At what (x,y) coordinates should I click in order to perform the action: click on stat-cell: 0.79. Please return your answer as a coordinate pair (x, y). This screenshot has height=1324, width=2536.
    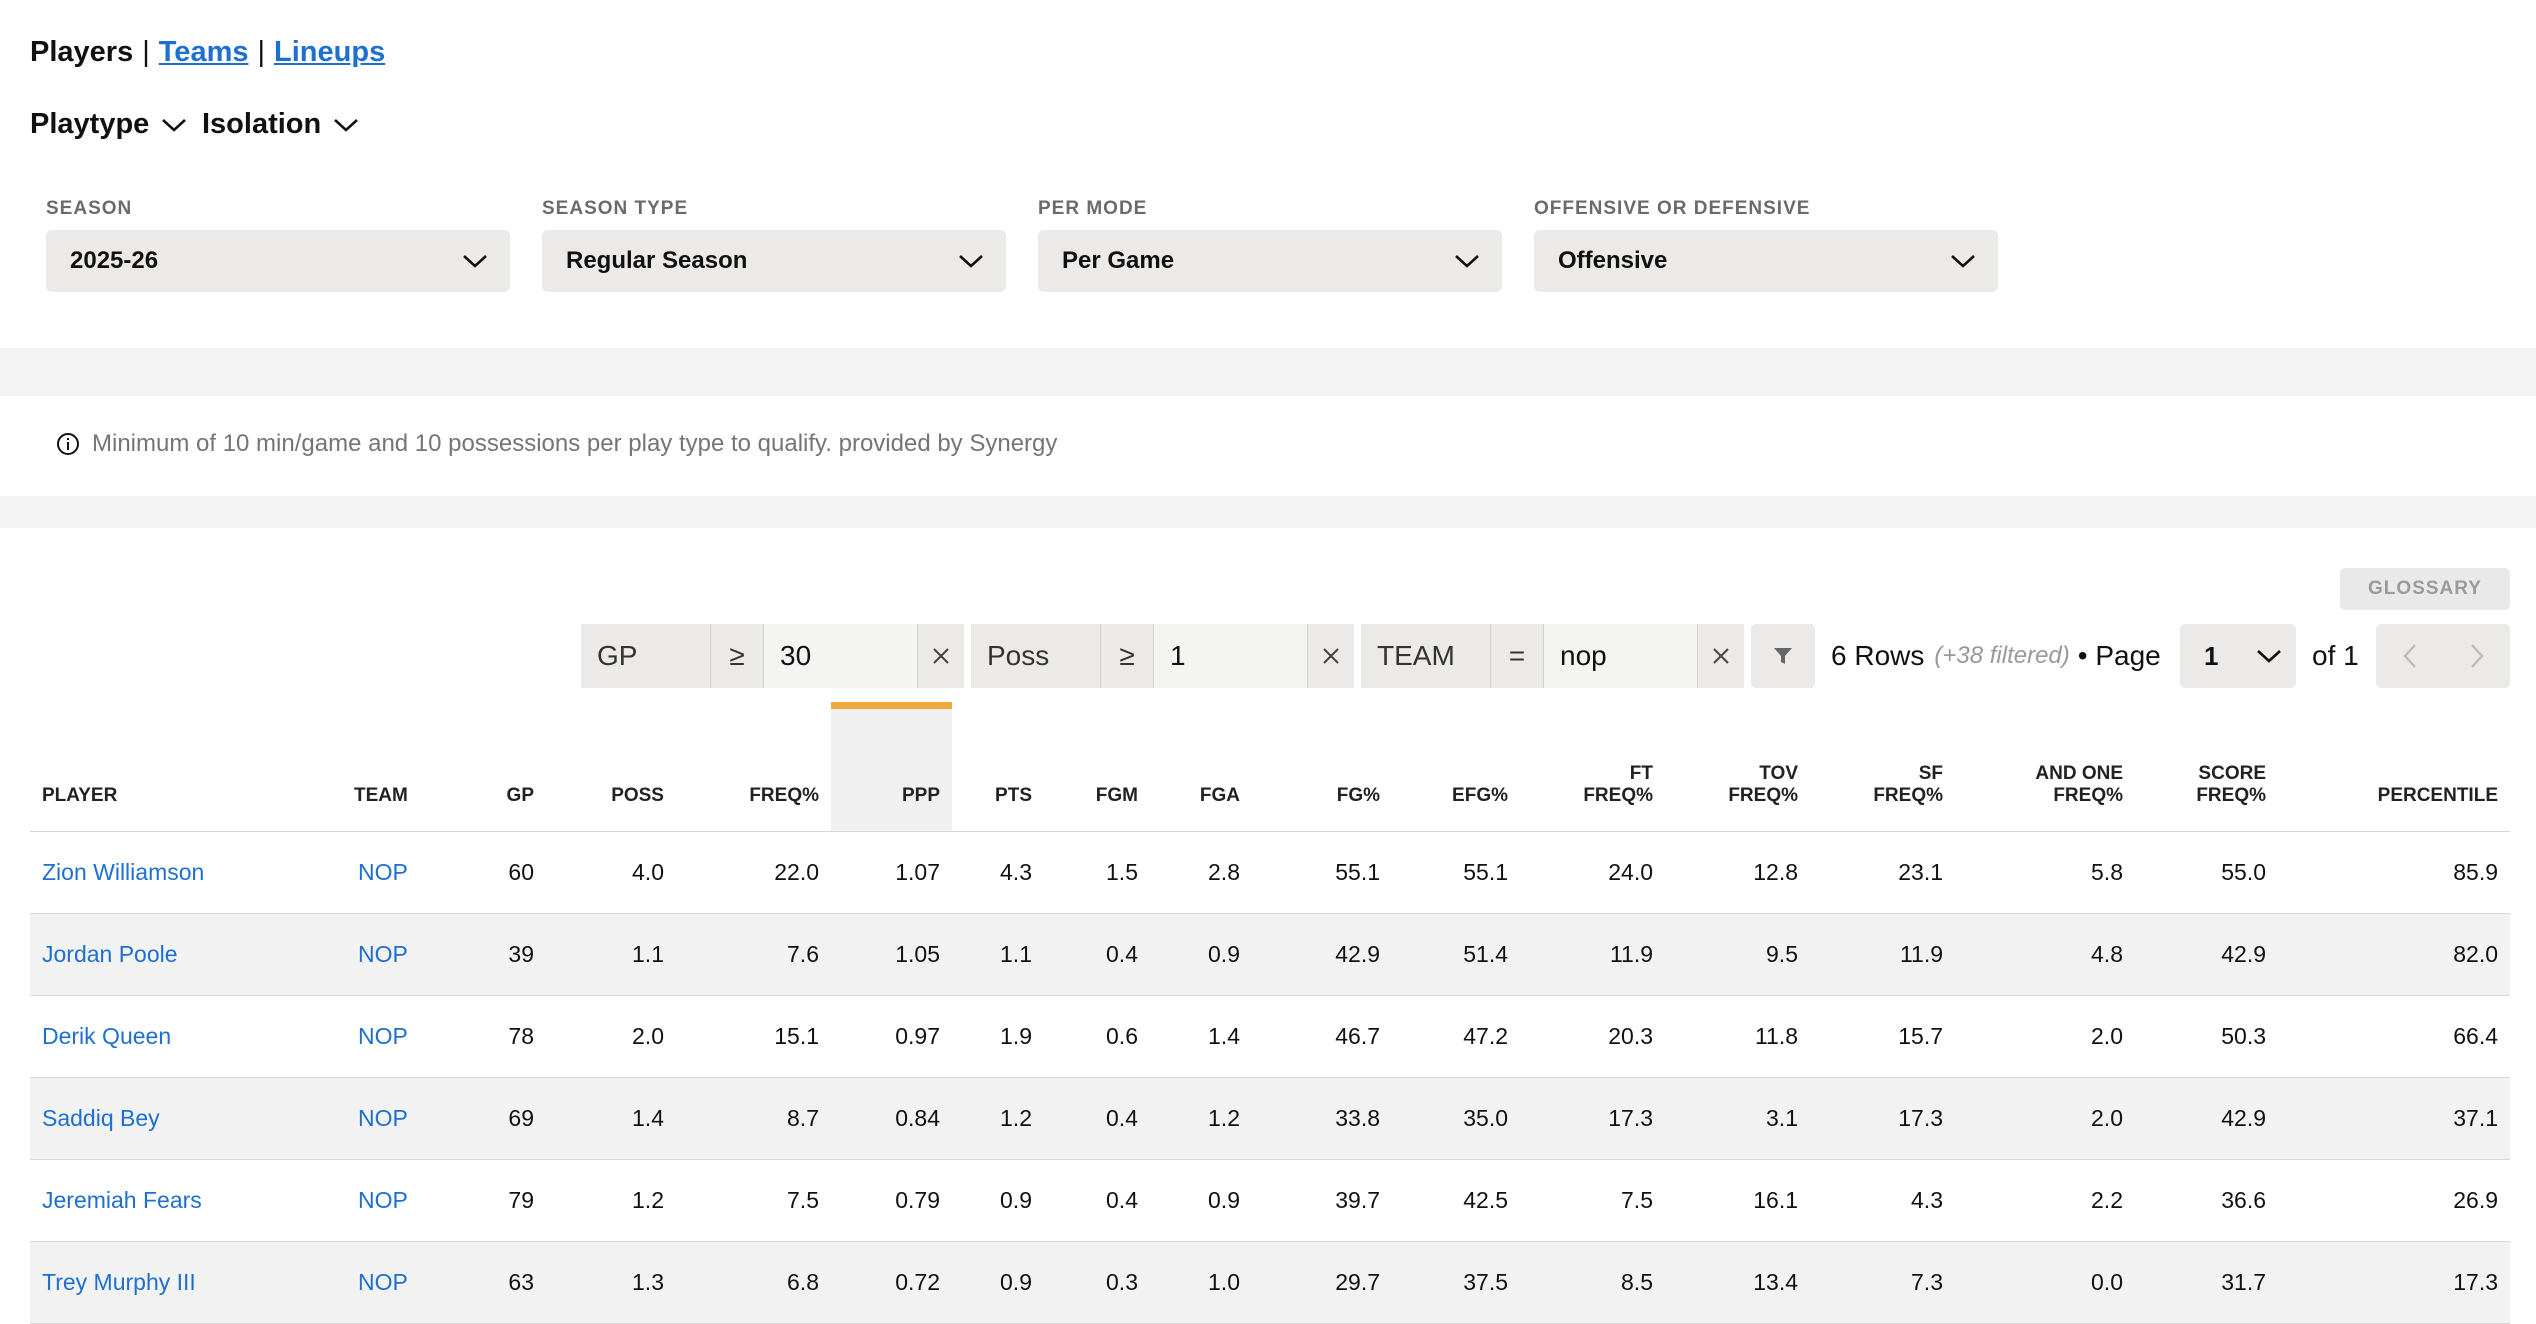
    Looking at the image, I should click on (891, 1200).